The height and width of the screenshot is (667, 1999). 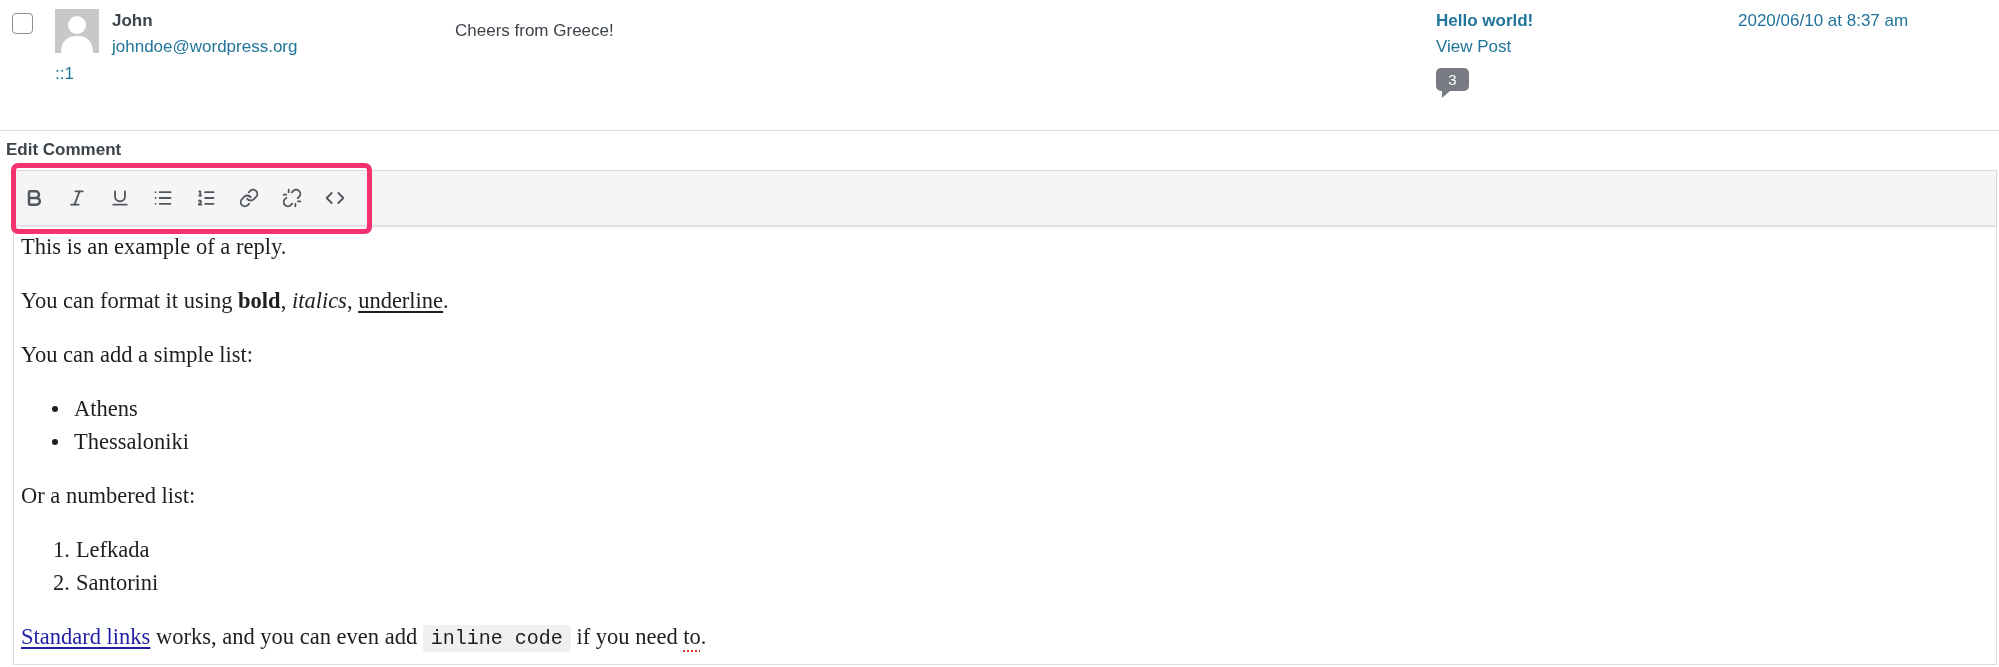 What do you see at coordinates (1823, 20) in the screenshot?
I see `submitted-date-link: 2020/06/10 at 8:37 am` at bounding box center [1823, 20].